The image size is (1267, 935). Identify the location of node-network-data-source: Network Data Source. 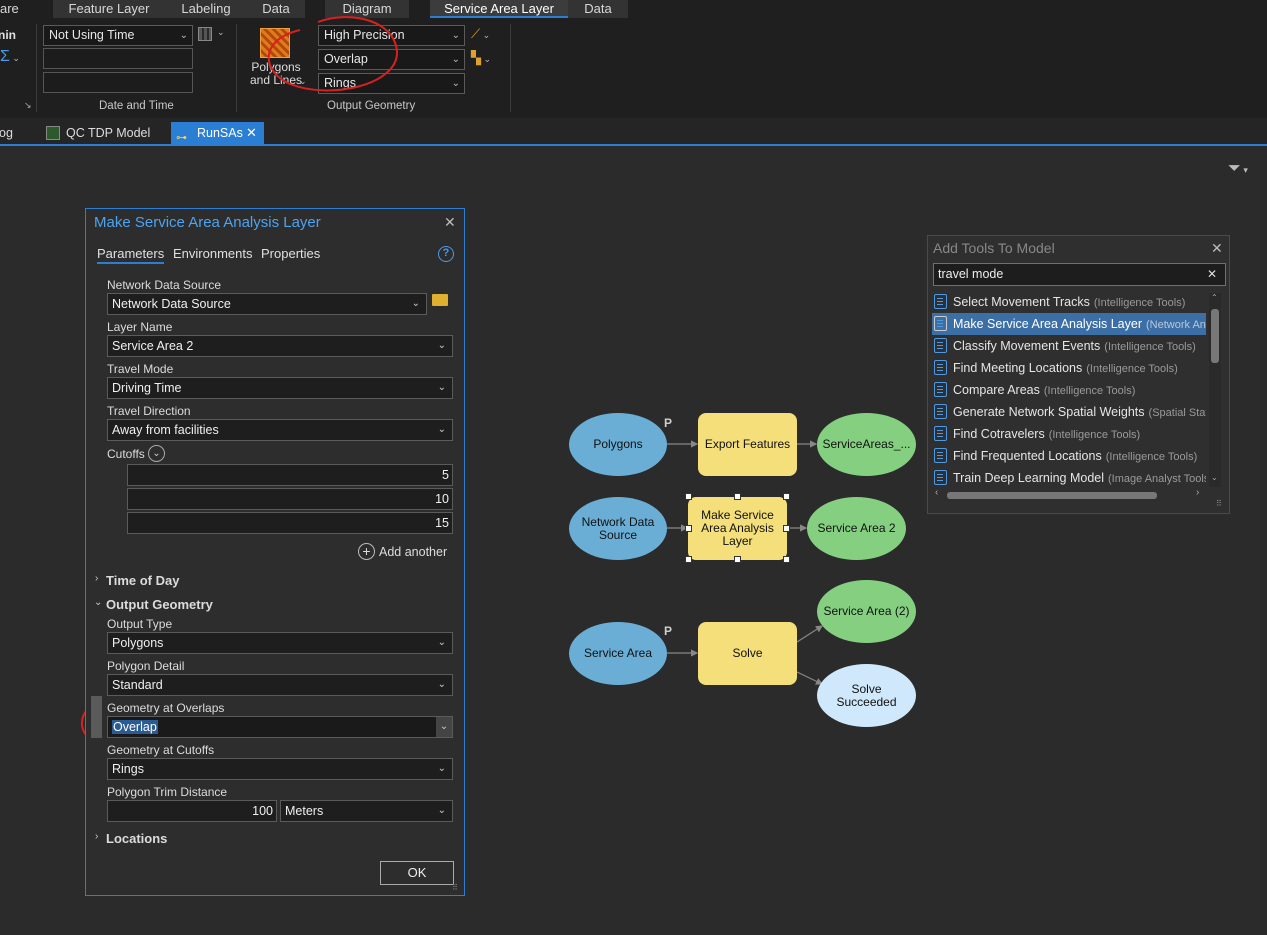
(618, 528).